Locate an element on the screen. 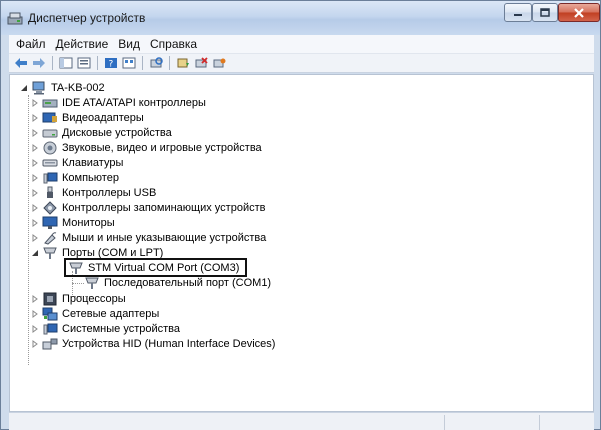  tree-category: Видеоадаптеры is located at coordinates (87, 117).